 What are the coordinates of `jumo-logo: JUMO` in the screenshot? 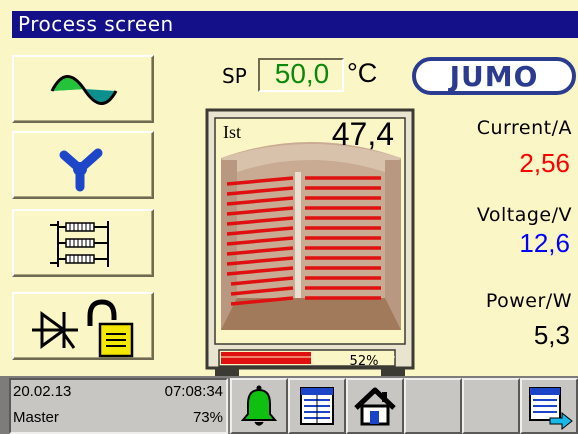 It's located at (494, 76).